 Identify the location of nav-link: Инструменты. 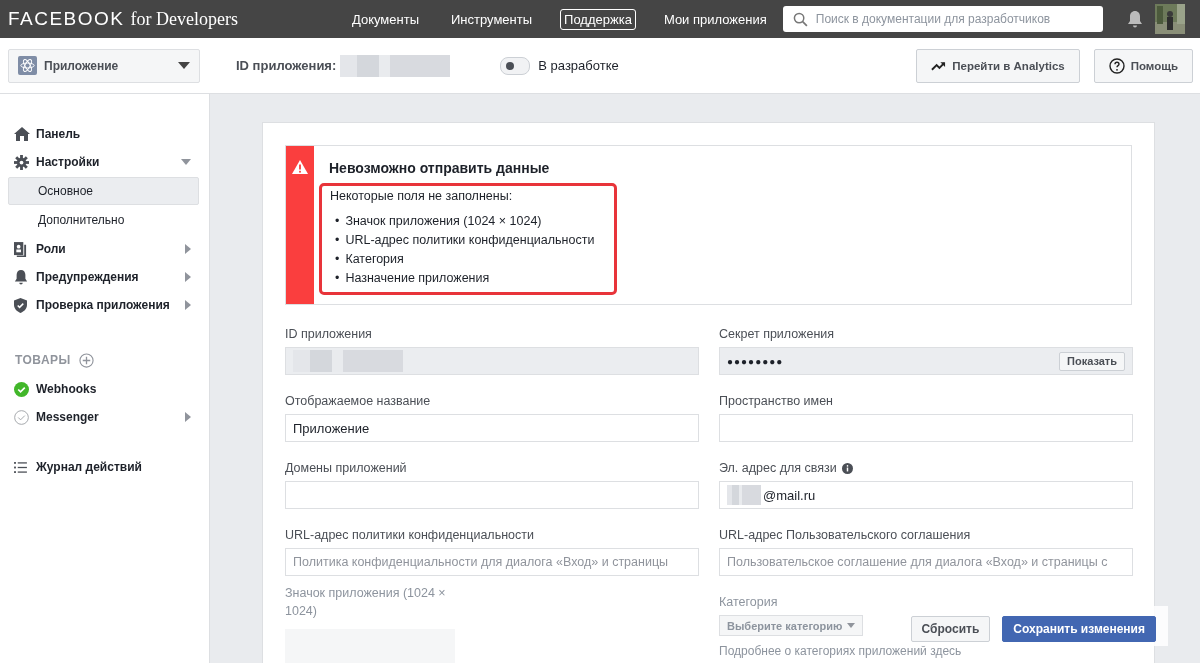
(492, 19).